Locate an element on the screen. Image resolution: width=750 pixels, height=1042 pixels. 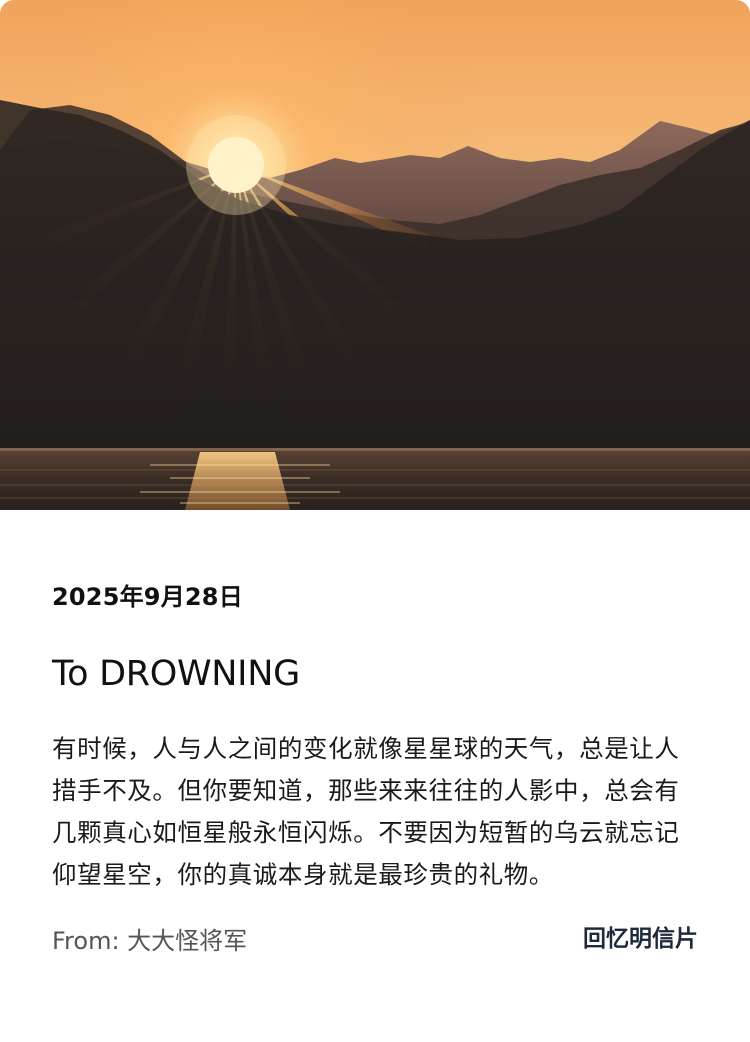
postcard-footer: From: 大大怪将军 回忆明信片 is located at coordinates (375, 940).